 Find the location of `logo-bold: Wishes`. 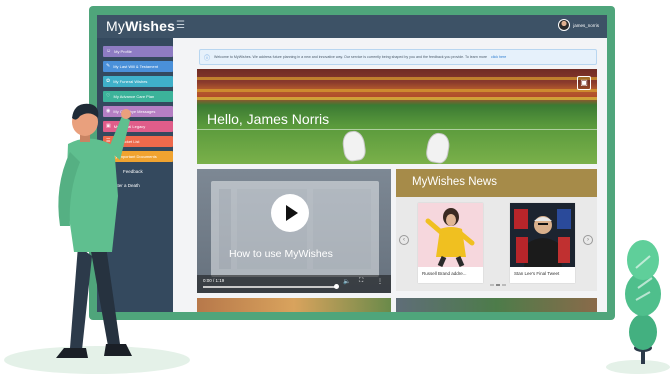

logo-bold: Wishes is located at coordinates (150, 26).